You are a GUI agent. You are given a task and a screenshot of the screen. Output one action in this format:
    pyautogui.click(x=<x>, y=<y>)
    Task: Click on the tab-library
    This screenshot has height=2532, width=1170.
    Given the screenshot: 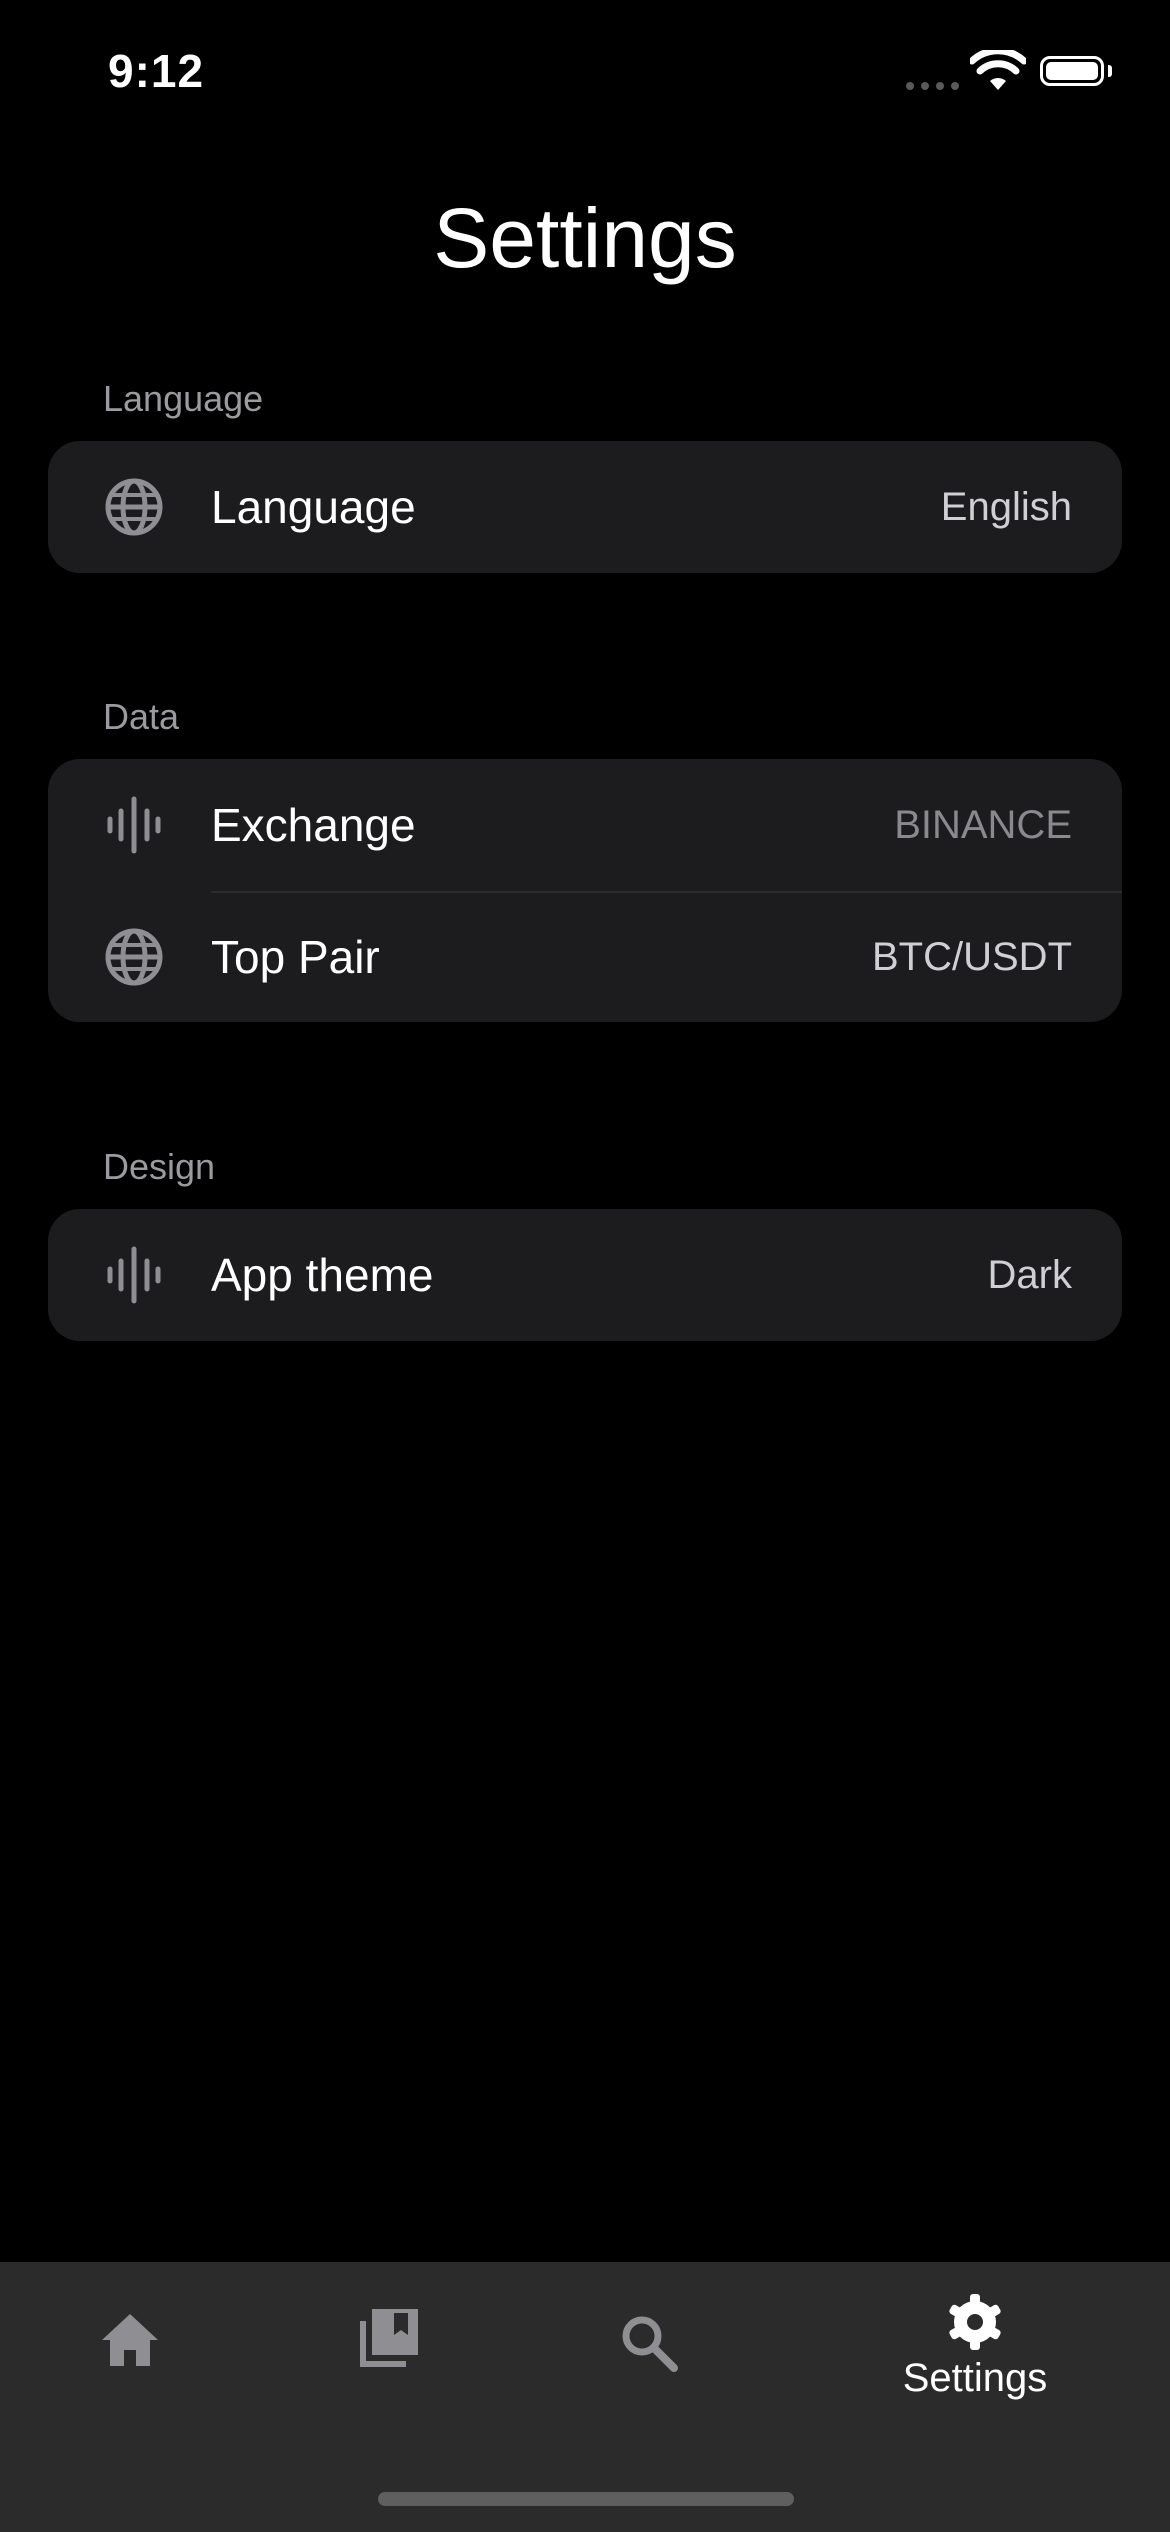 What is the action you would take?
    pyautogui.click(x=390, y=2347)
    